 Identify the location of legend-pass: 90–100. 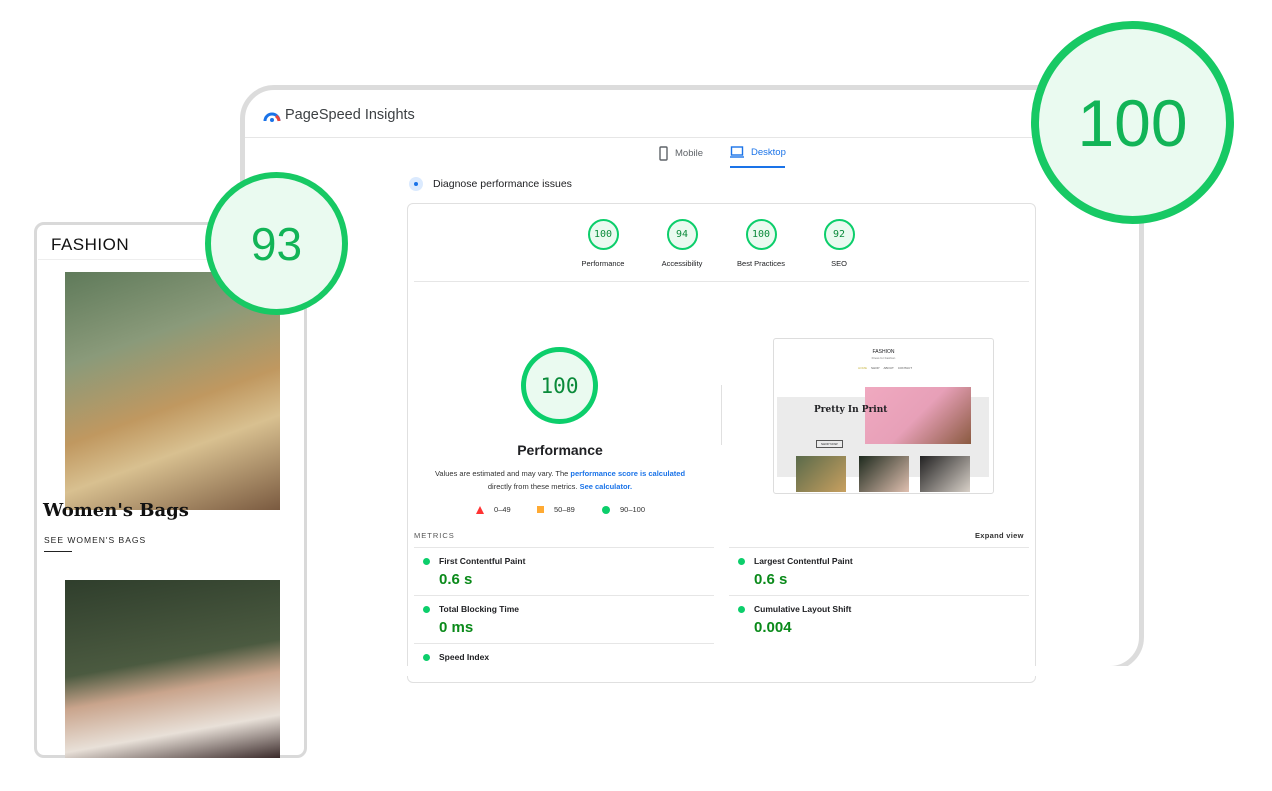
(623, 509).